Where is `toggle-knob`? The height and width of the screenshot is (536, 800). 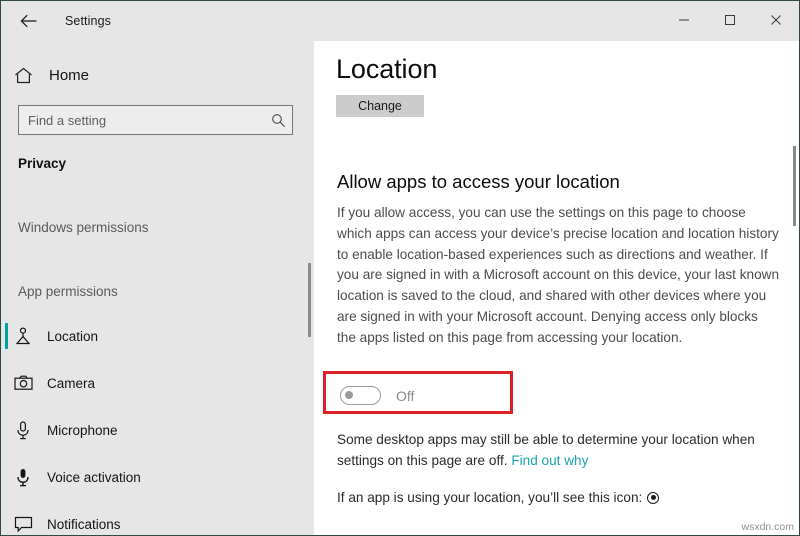
toggle-knob is located at coordinates (349, 395).